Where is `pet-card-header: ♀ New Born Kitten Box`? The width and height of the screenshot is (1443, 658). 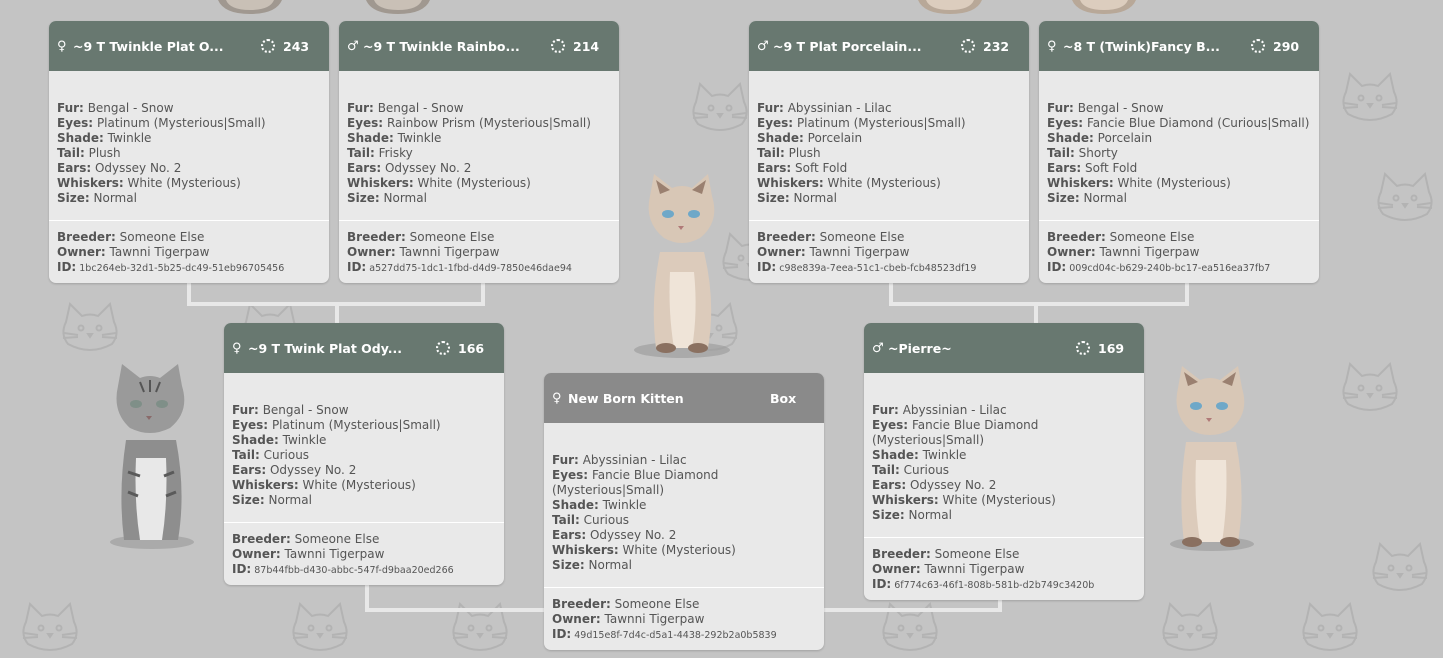 pet-card-header: ♀ New Born Kitten Box is located at coordinates (684, 398).